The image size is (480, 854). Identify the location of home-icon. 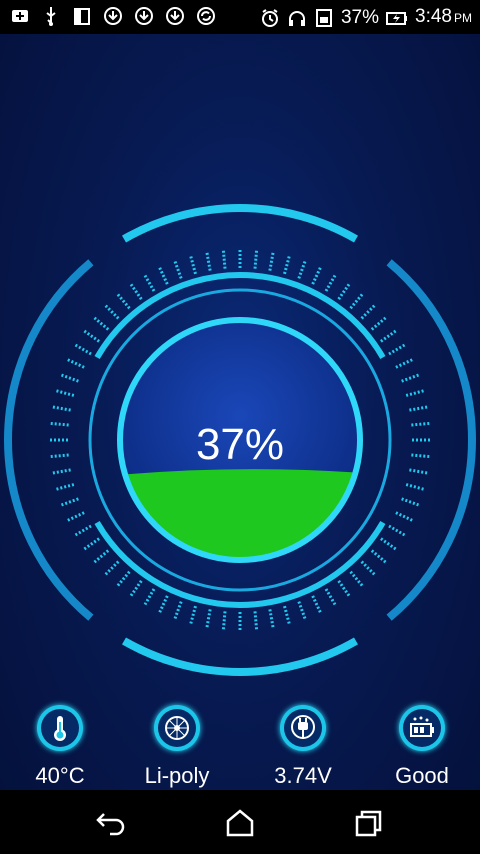
(240, 823).